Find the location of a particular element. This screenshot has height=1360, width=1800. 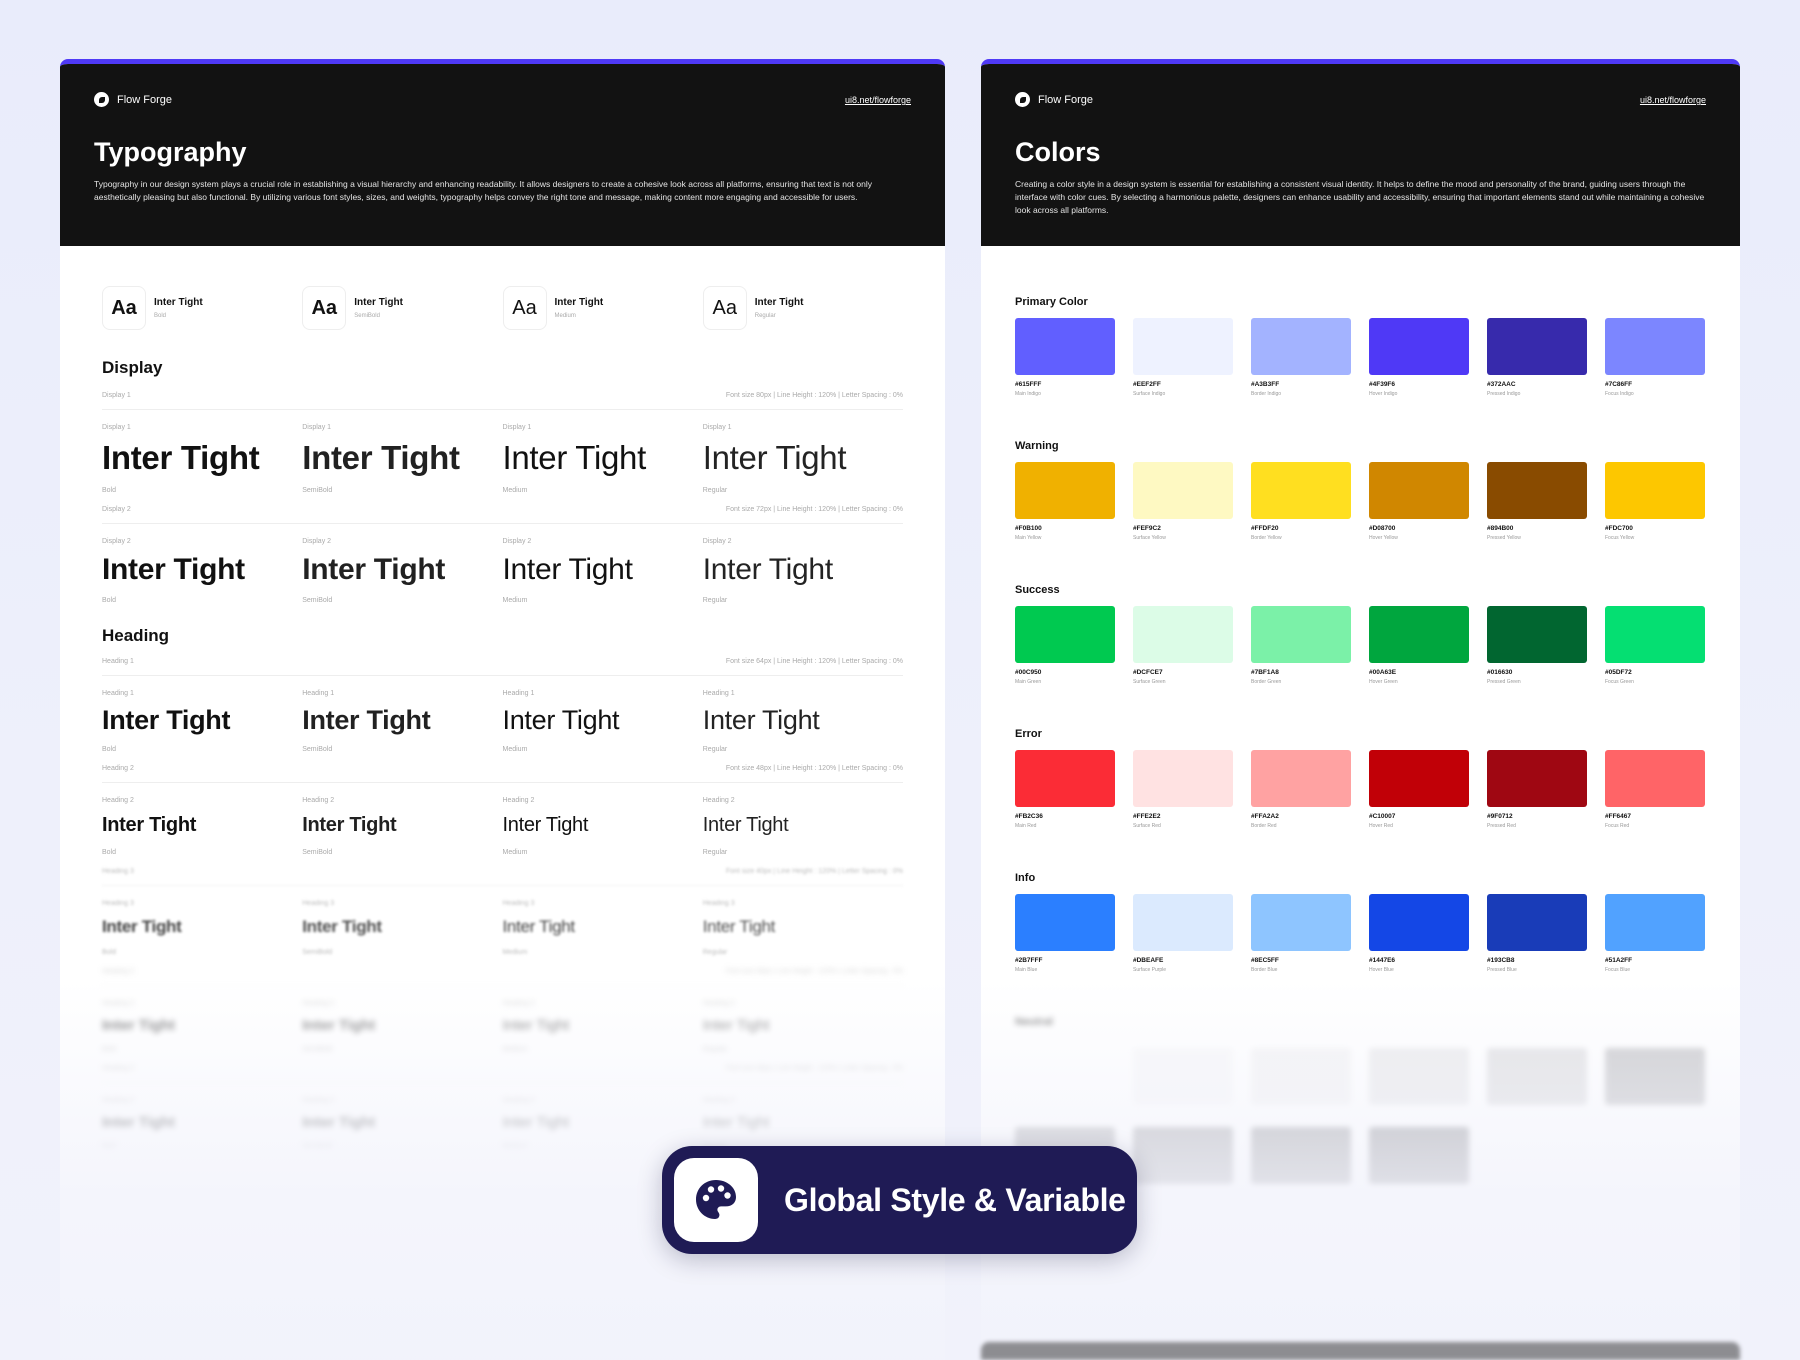

color-swatch: #8EC5FF Border Blue is located at coordinates (1301, 933).